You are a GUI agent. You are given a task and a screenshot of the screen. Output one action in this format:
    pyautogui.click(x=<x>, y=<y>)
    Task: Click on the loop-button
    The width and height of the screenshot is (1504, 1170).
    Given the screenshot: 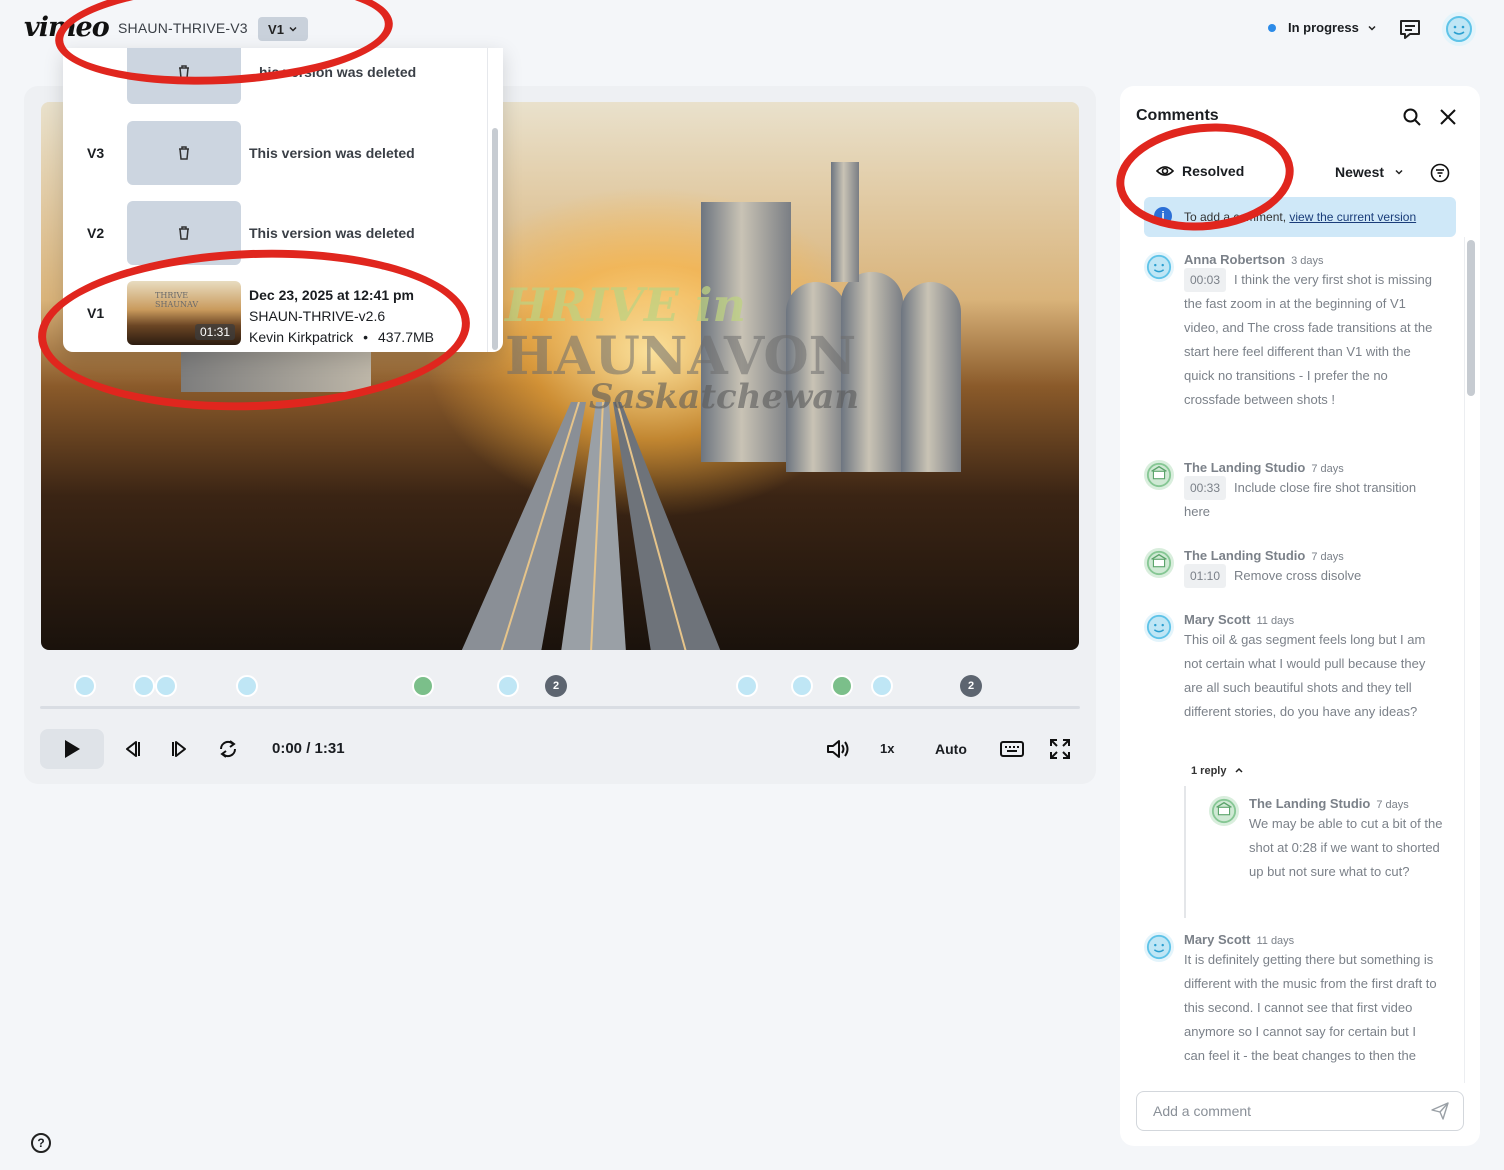 What is the action you would take?
    pyautogui.click(x=228, y=749)
    